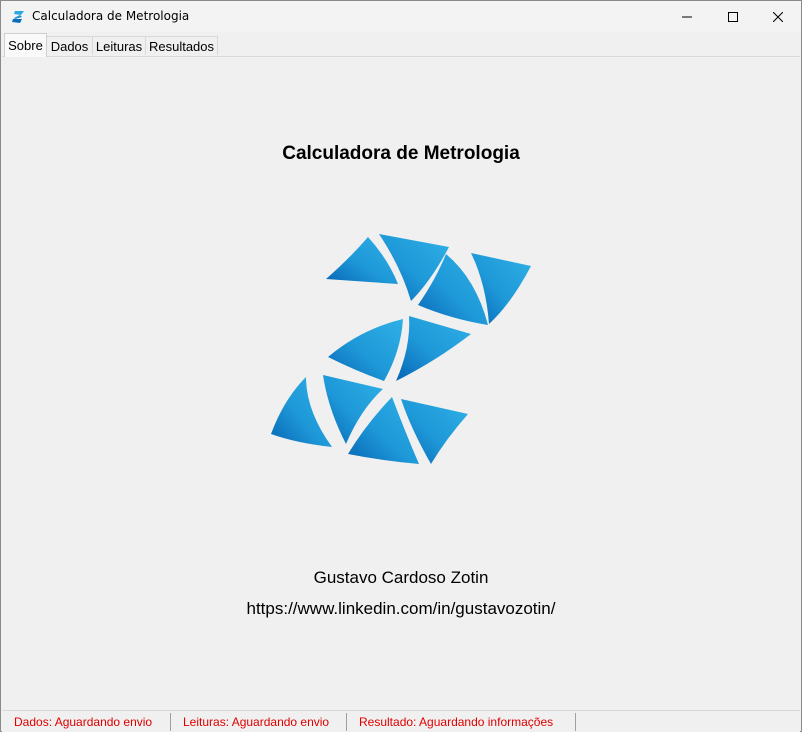 The image size is (802, 732). Describe the element at coordinates (401, 153) in the screenshot. I see `about-title: Calculadora de Metrologia` at that location.